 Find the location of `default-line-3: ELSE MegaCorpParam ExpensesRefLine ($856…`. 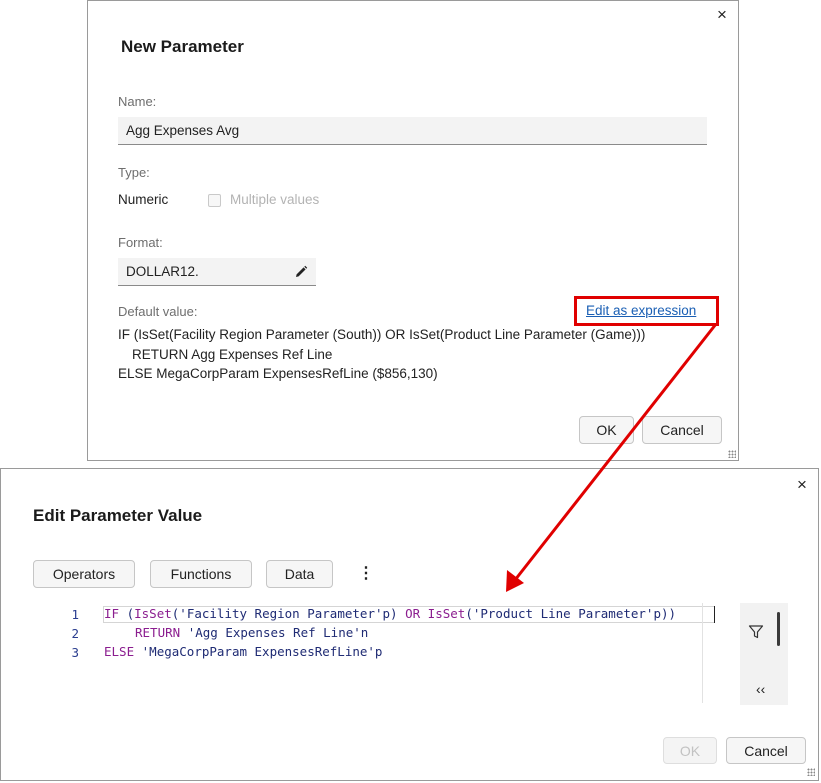

default-line-3: ELSE MegaCorpParam ExpensesRefLine ($856… is located at coordinates (278, 373).